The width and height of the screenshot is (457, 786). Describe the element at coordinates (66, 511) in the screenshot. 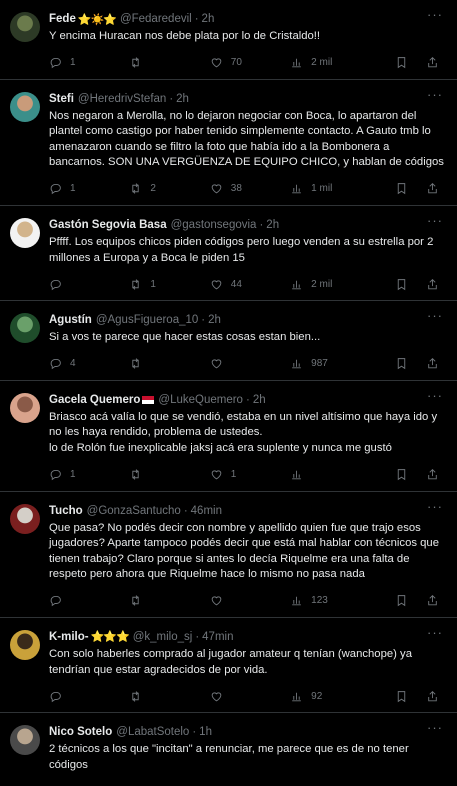

I see `display-name: Tucho` at that location.